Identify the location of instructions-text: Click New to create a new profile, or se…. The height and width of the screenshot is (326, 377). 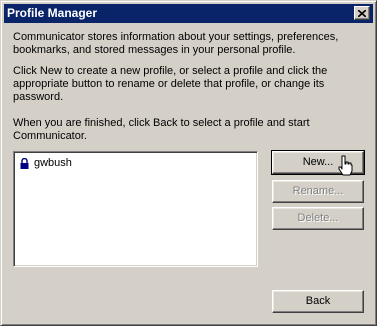
(170, 84).